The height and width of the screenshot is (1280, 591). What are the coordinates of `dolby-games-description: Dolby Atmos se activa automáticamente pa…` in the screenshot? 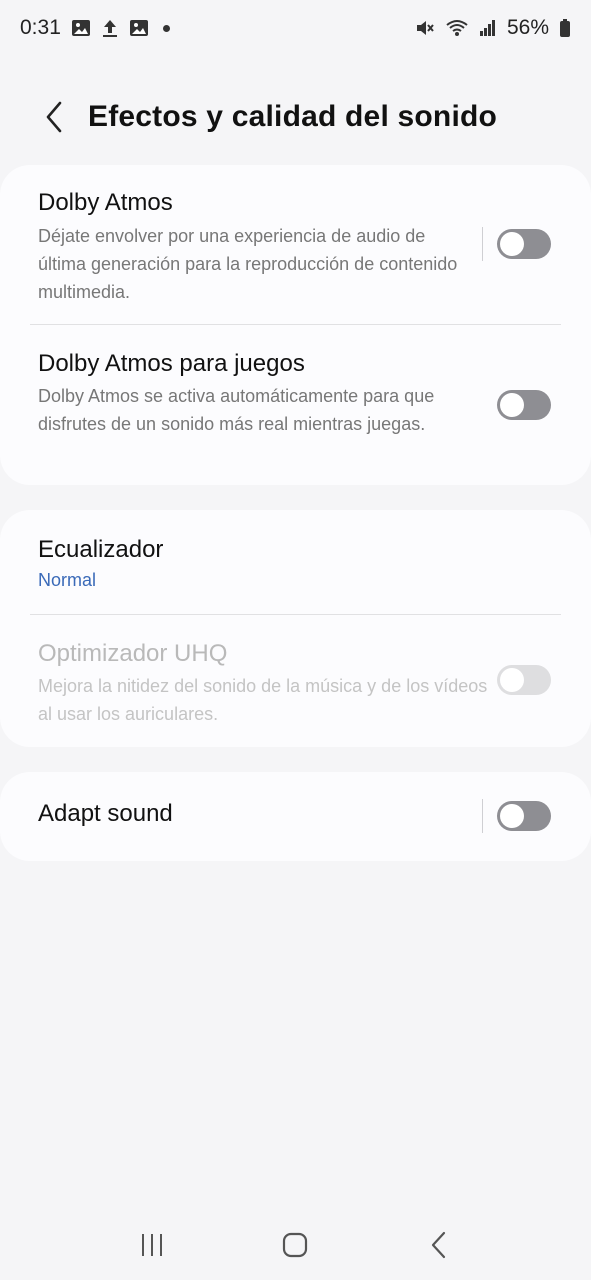 It's located at (236, 410).